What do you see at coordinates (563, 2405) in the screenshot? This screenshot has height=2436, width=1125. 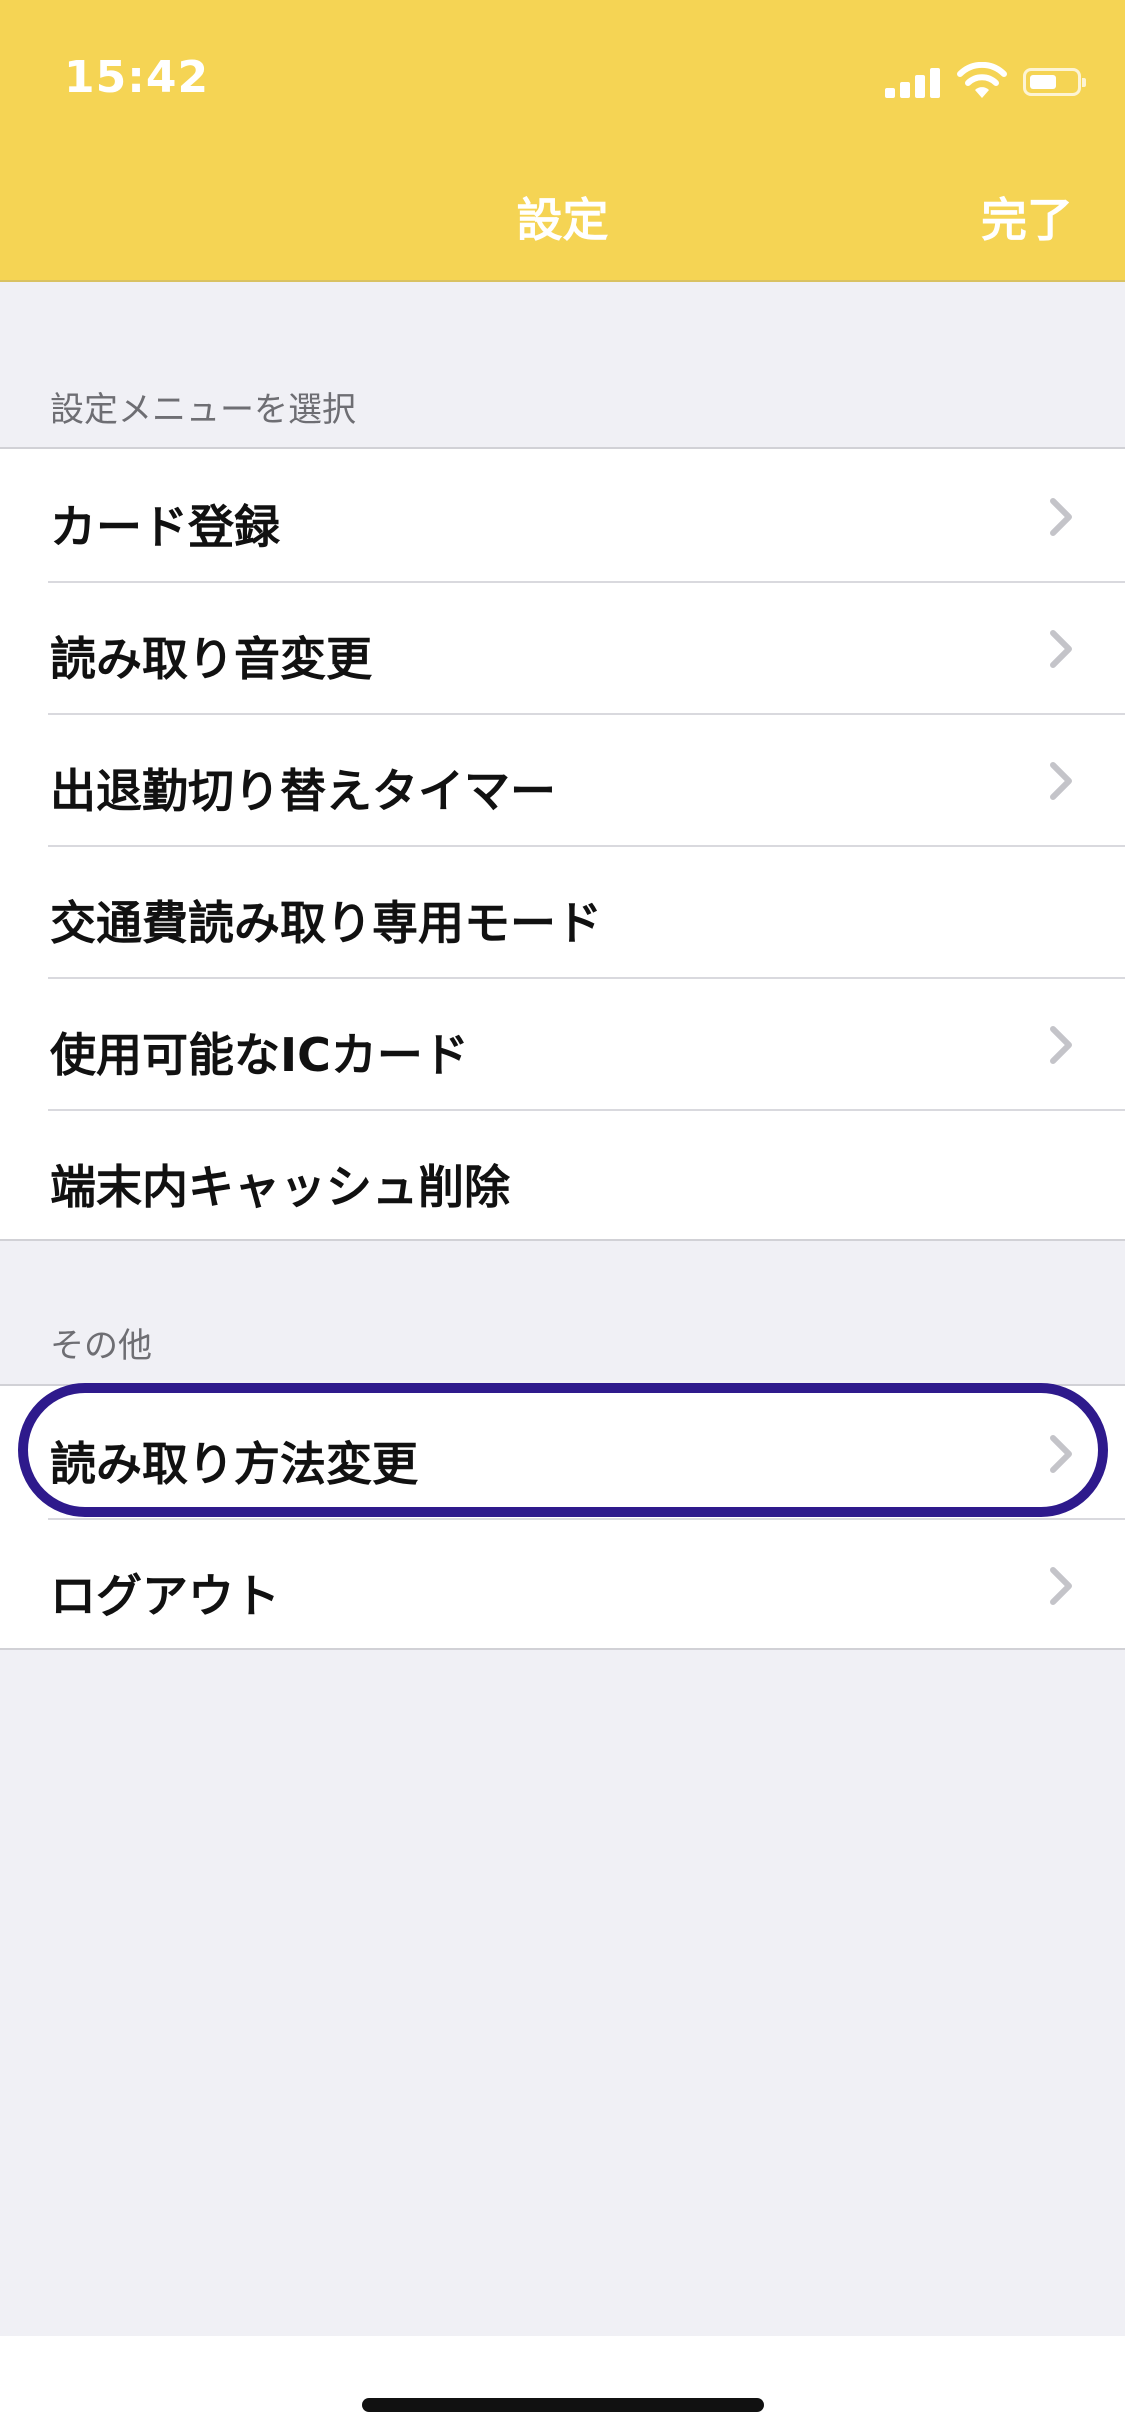 I see `home-indicator` at bounding box center [563, 2405].